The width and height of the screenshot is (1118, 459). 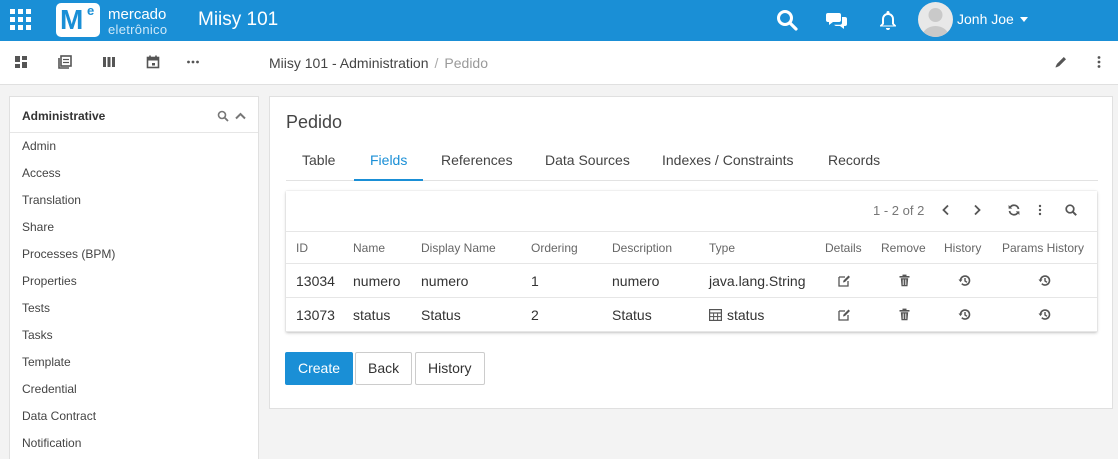 What do you see at coordinates (559, 63) in the screenshot?
I see `secondary-toolbar: Miisy 101 - Administration / Pedido` at bounding box center [559, 63].